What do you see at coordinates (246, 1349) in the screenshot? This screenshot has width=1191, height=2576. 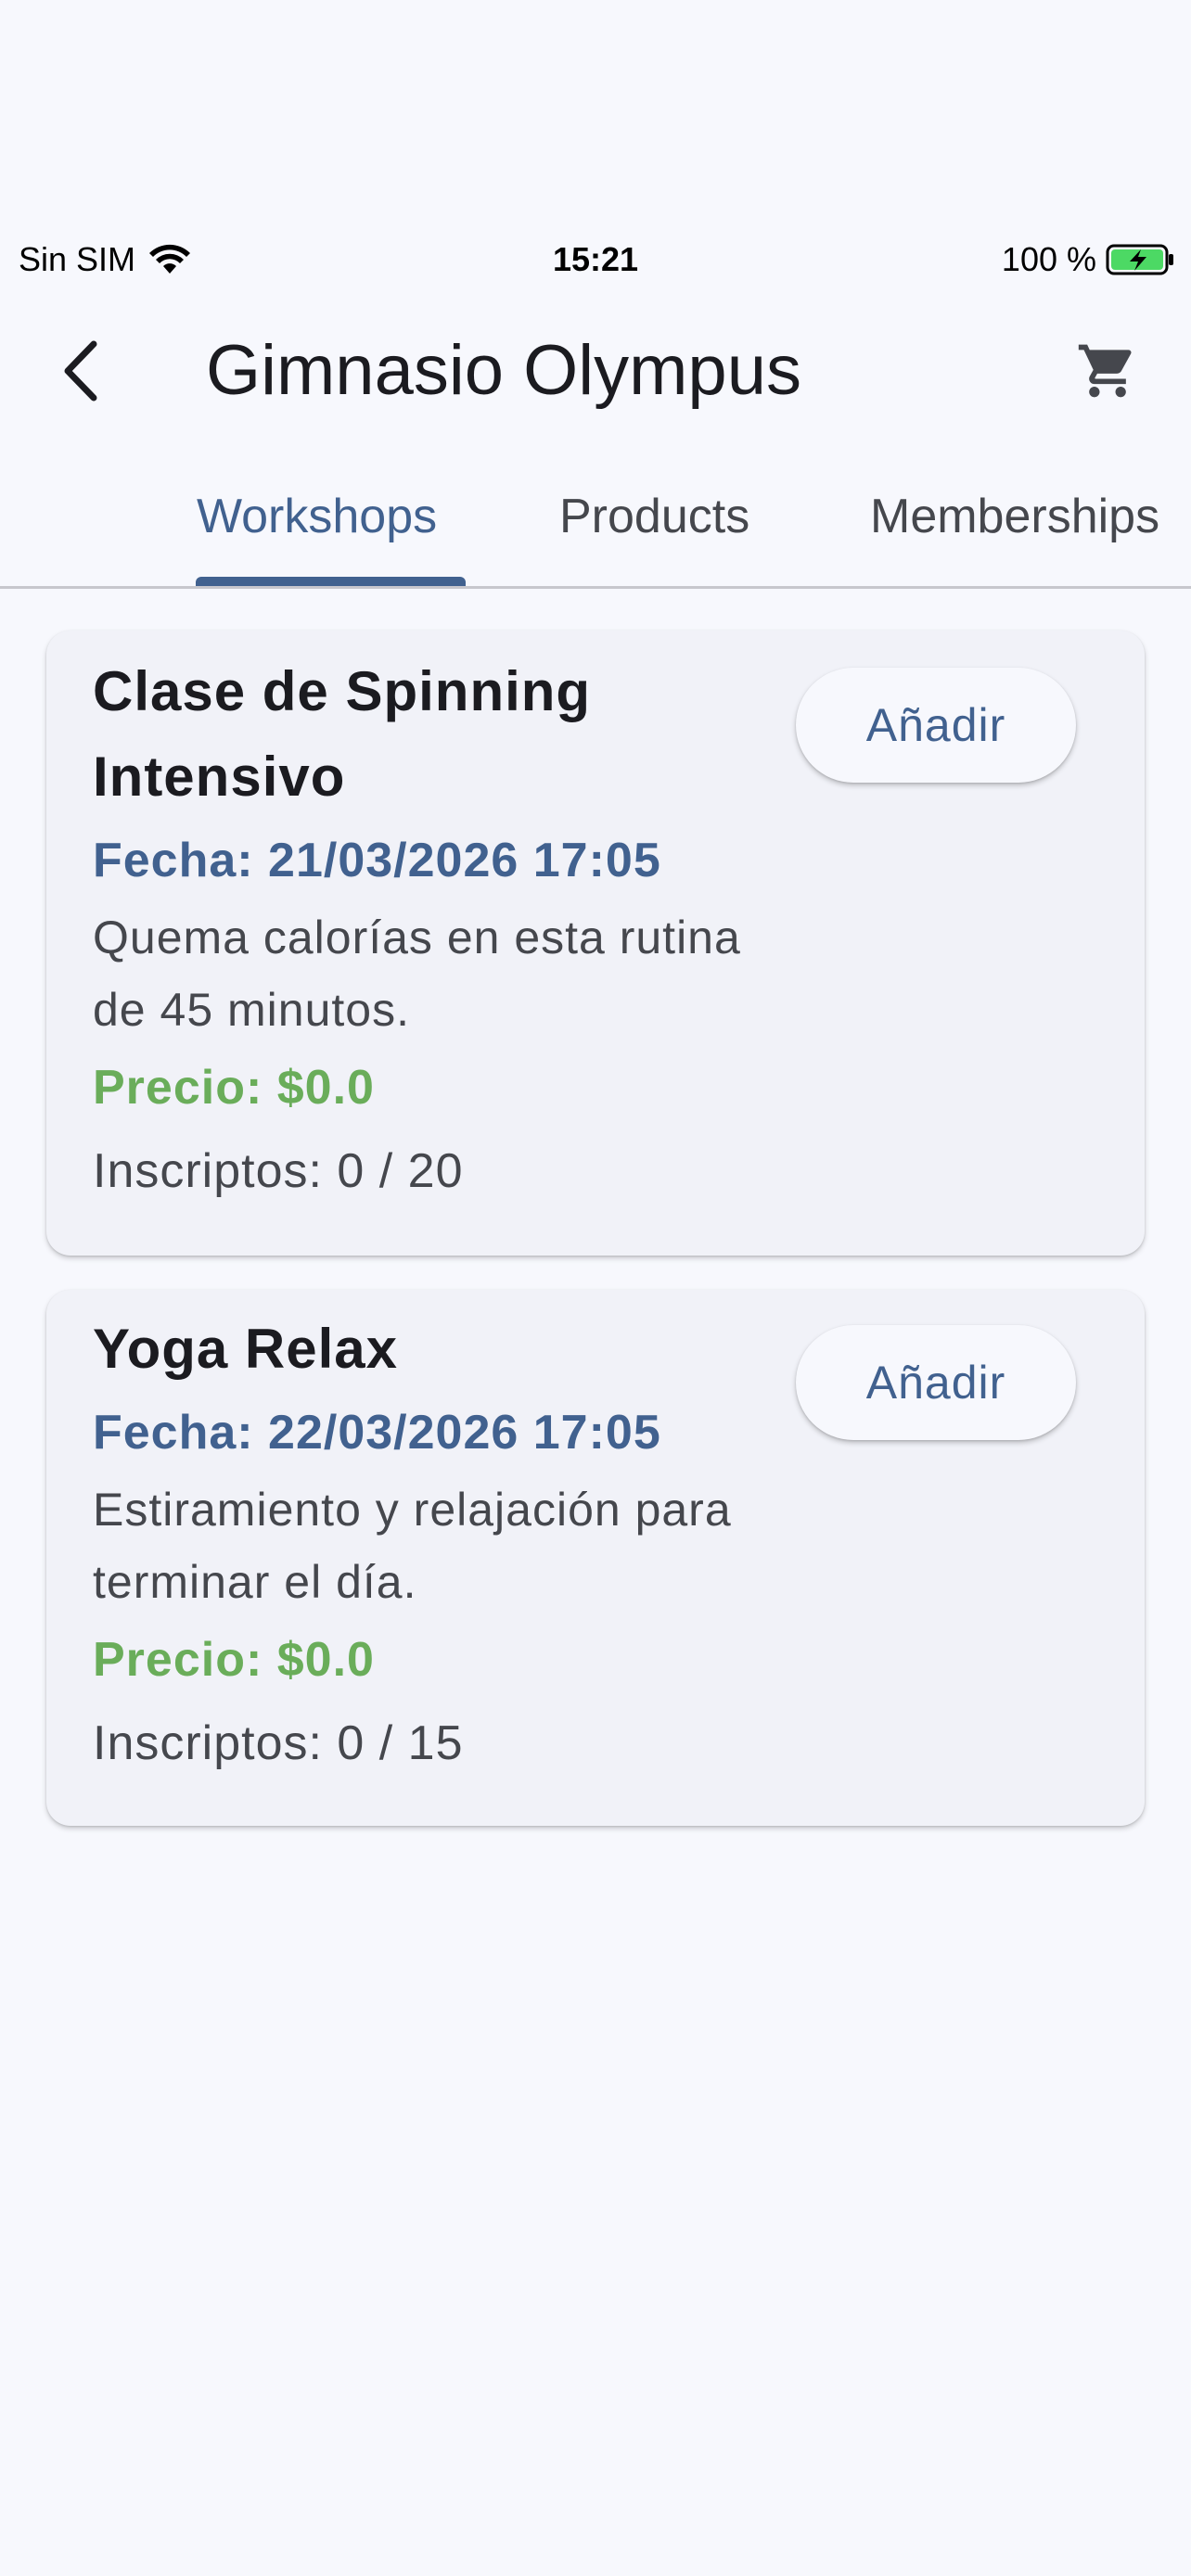 I see `workshop-title: Yoga Relax` at bounding box center [246, 1349].